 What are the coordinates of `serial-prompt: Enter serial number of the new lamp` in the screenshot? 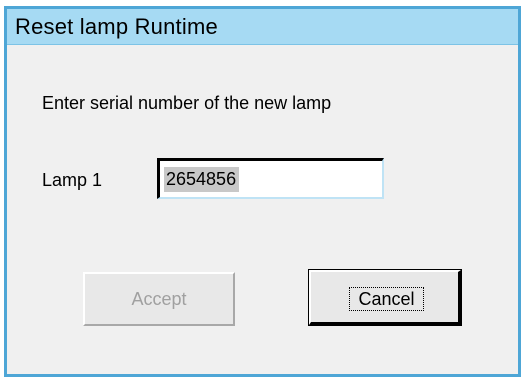 It's located at (187, 103).